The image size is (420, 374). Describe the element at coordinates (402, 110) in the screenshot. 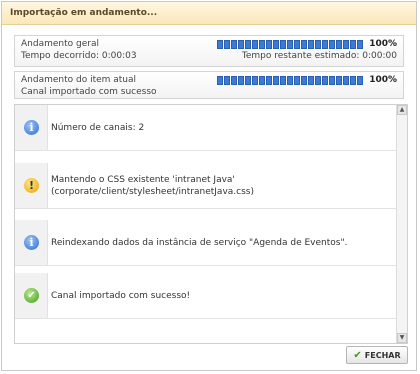

I see `scroll-up-arrow-icon: ▲` at that location.